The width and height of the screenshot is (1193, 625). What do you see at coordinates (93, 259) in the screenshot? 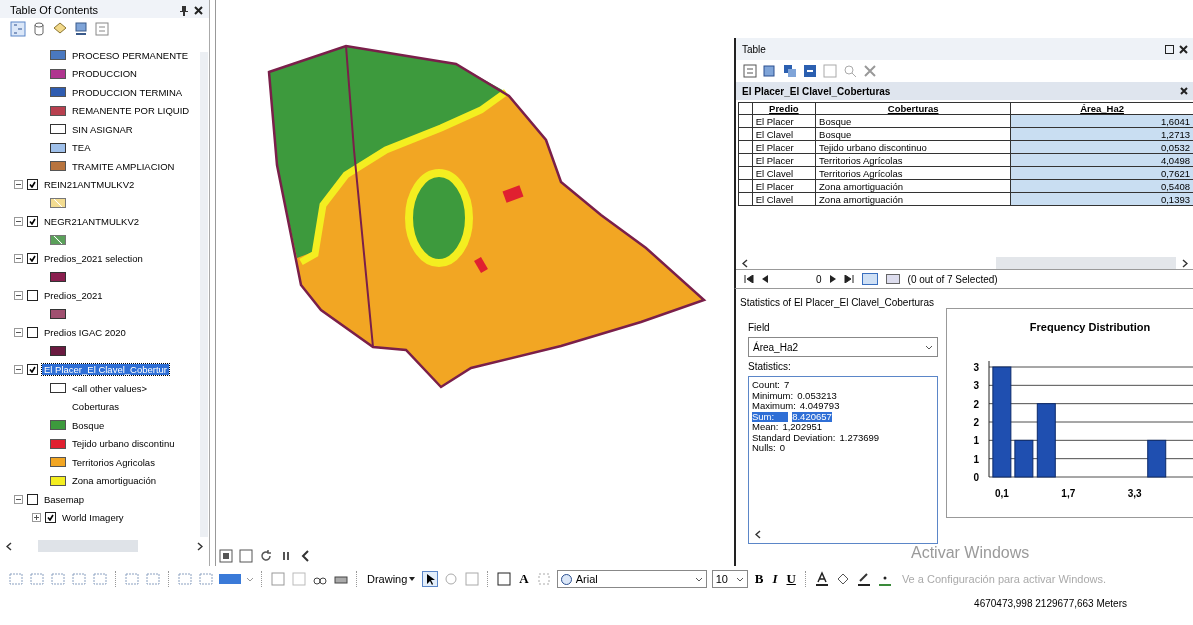
I see `layer-name: Predios_2021 selection` at bounding box center [93, 259].